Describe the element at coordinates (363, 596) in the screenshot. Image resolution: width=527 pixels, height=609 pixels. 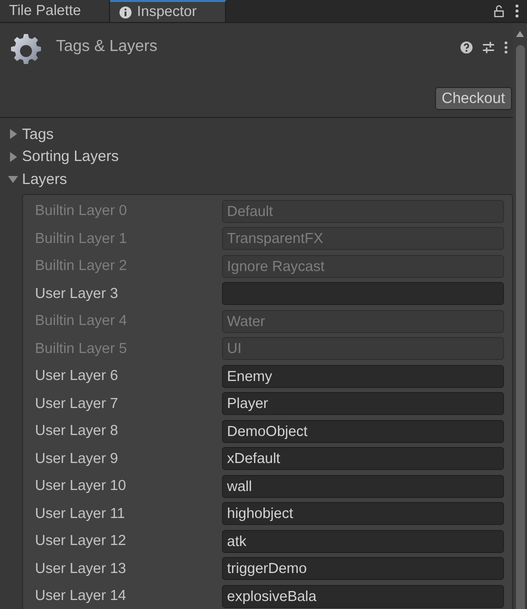
I see `layer-name-field: explosiveBala` at that location.